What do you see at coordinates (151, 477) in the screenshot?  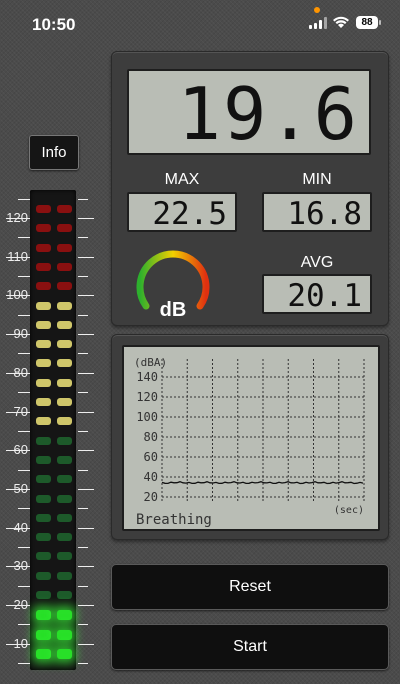 I see `graph-y-tick-label: 40` at bounding box center [151, 477].